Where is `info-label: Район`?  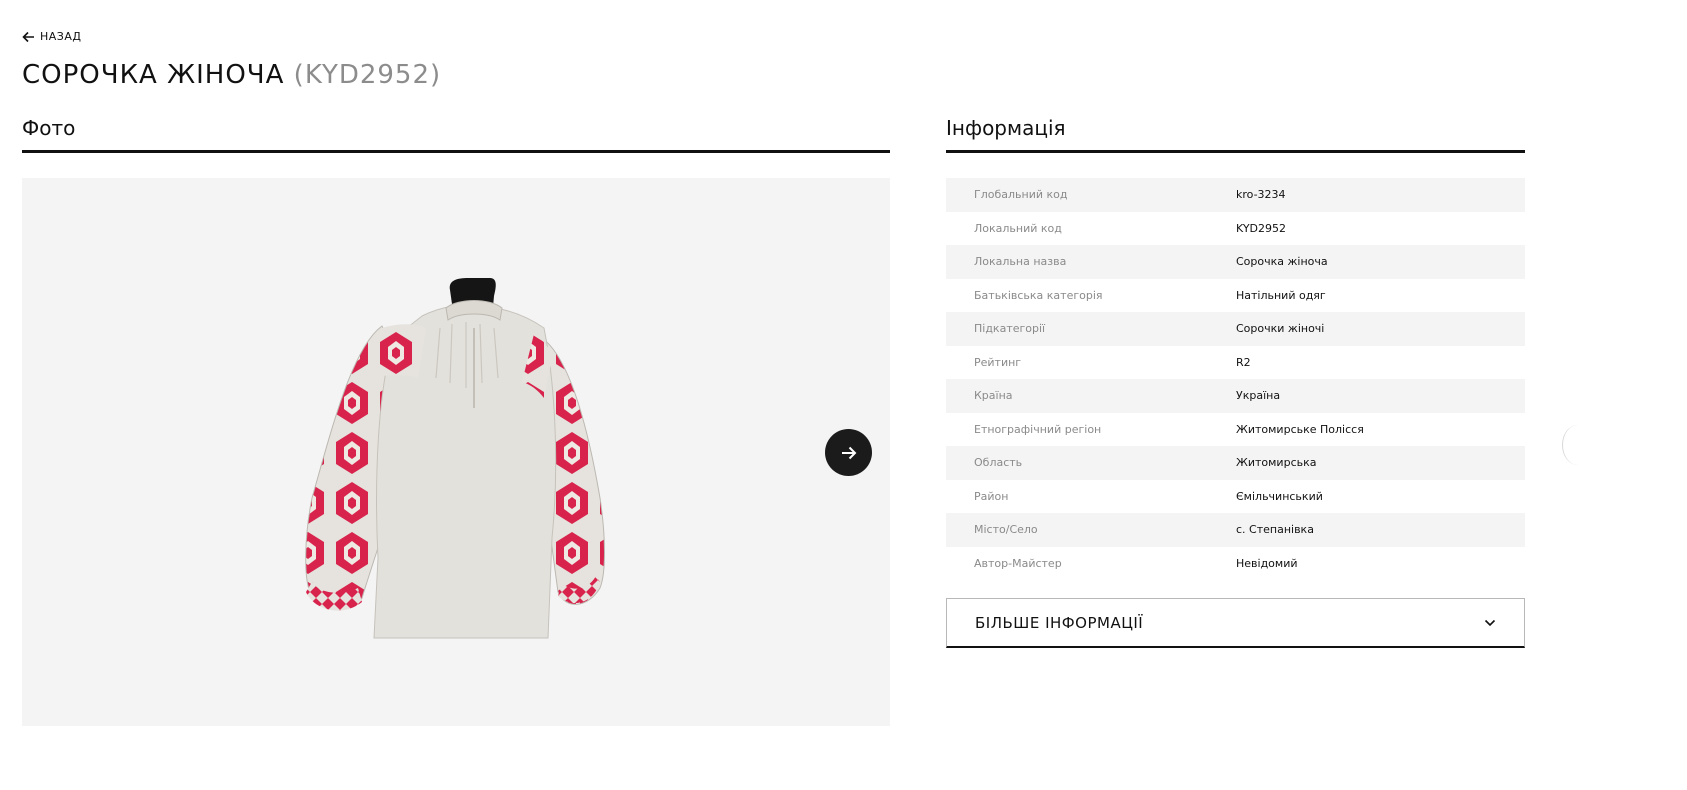 info-label: Район is located at coordinates (991, 496).